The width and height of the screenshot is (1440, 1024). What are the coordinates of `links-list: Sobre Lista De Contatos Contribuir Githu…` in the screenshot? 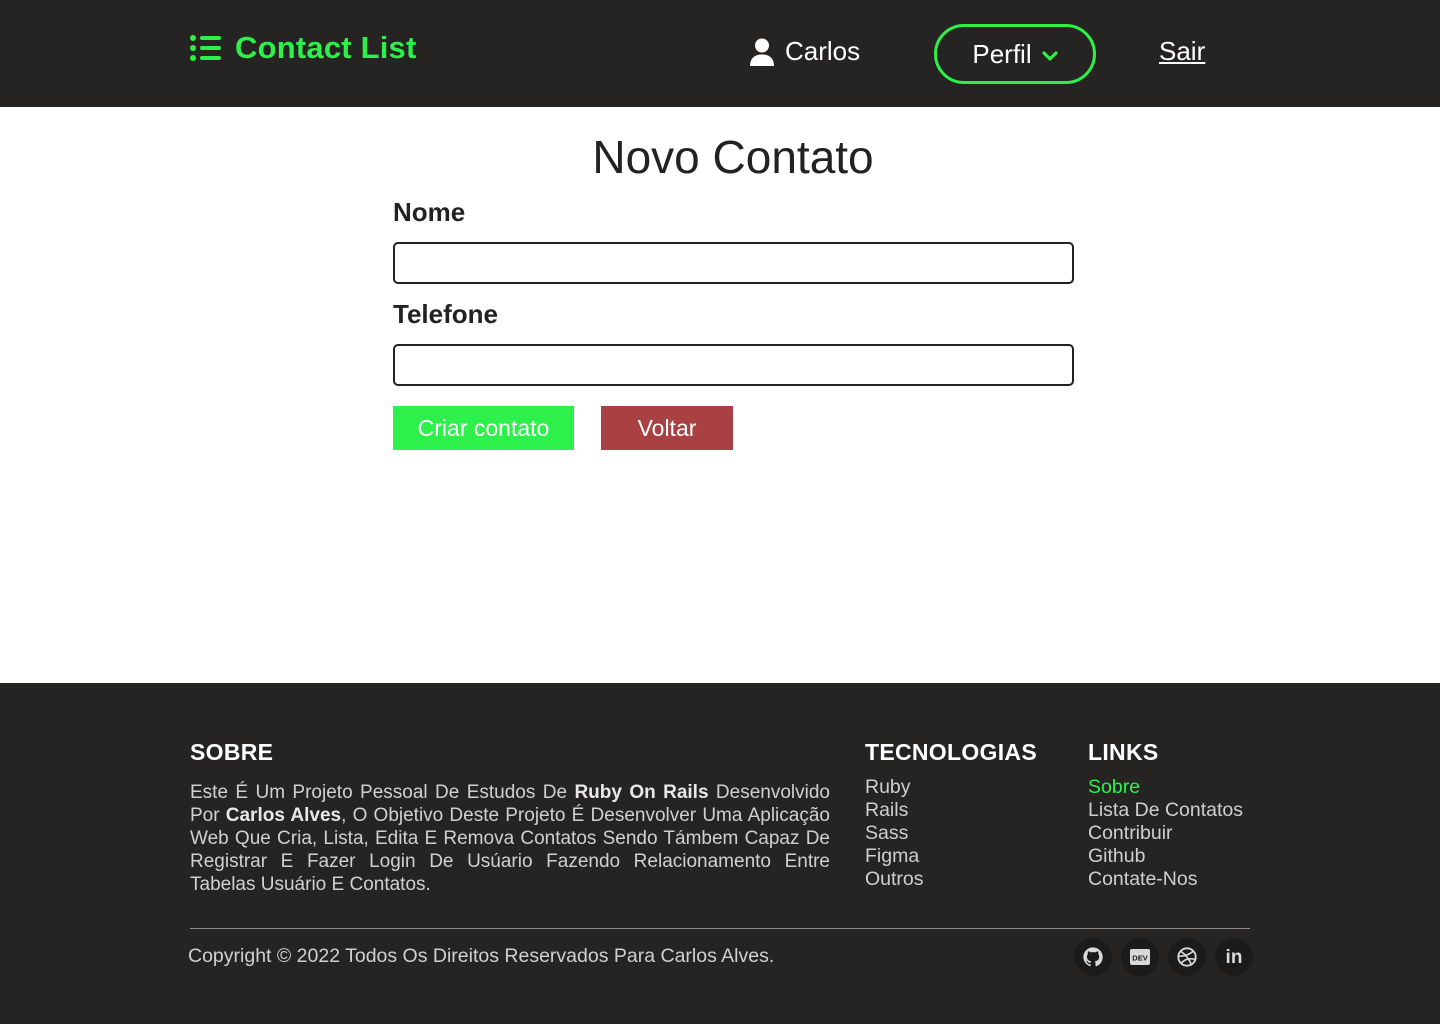 It's located at (1165, 833).